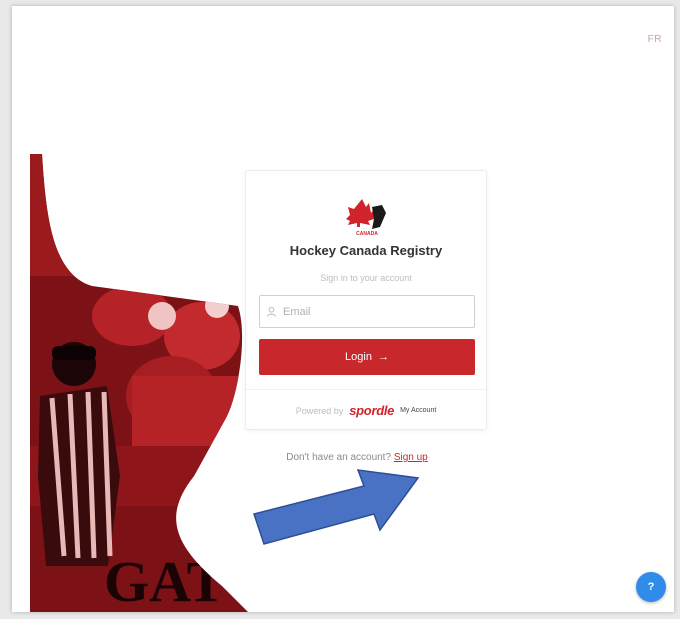  Describe the element at coordinates (655, 39) in the screenshot. I see `language-toggle: FR` at that location.